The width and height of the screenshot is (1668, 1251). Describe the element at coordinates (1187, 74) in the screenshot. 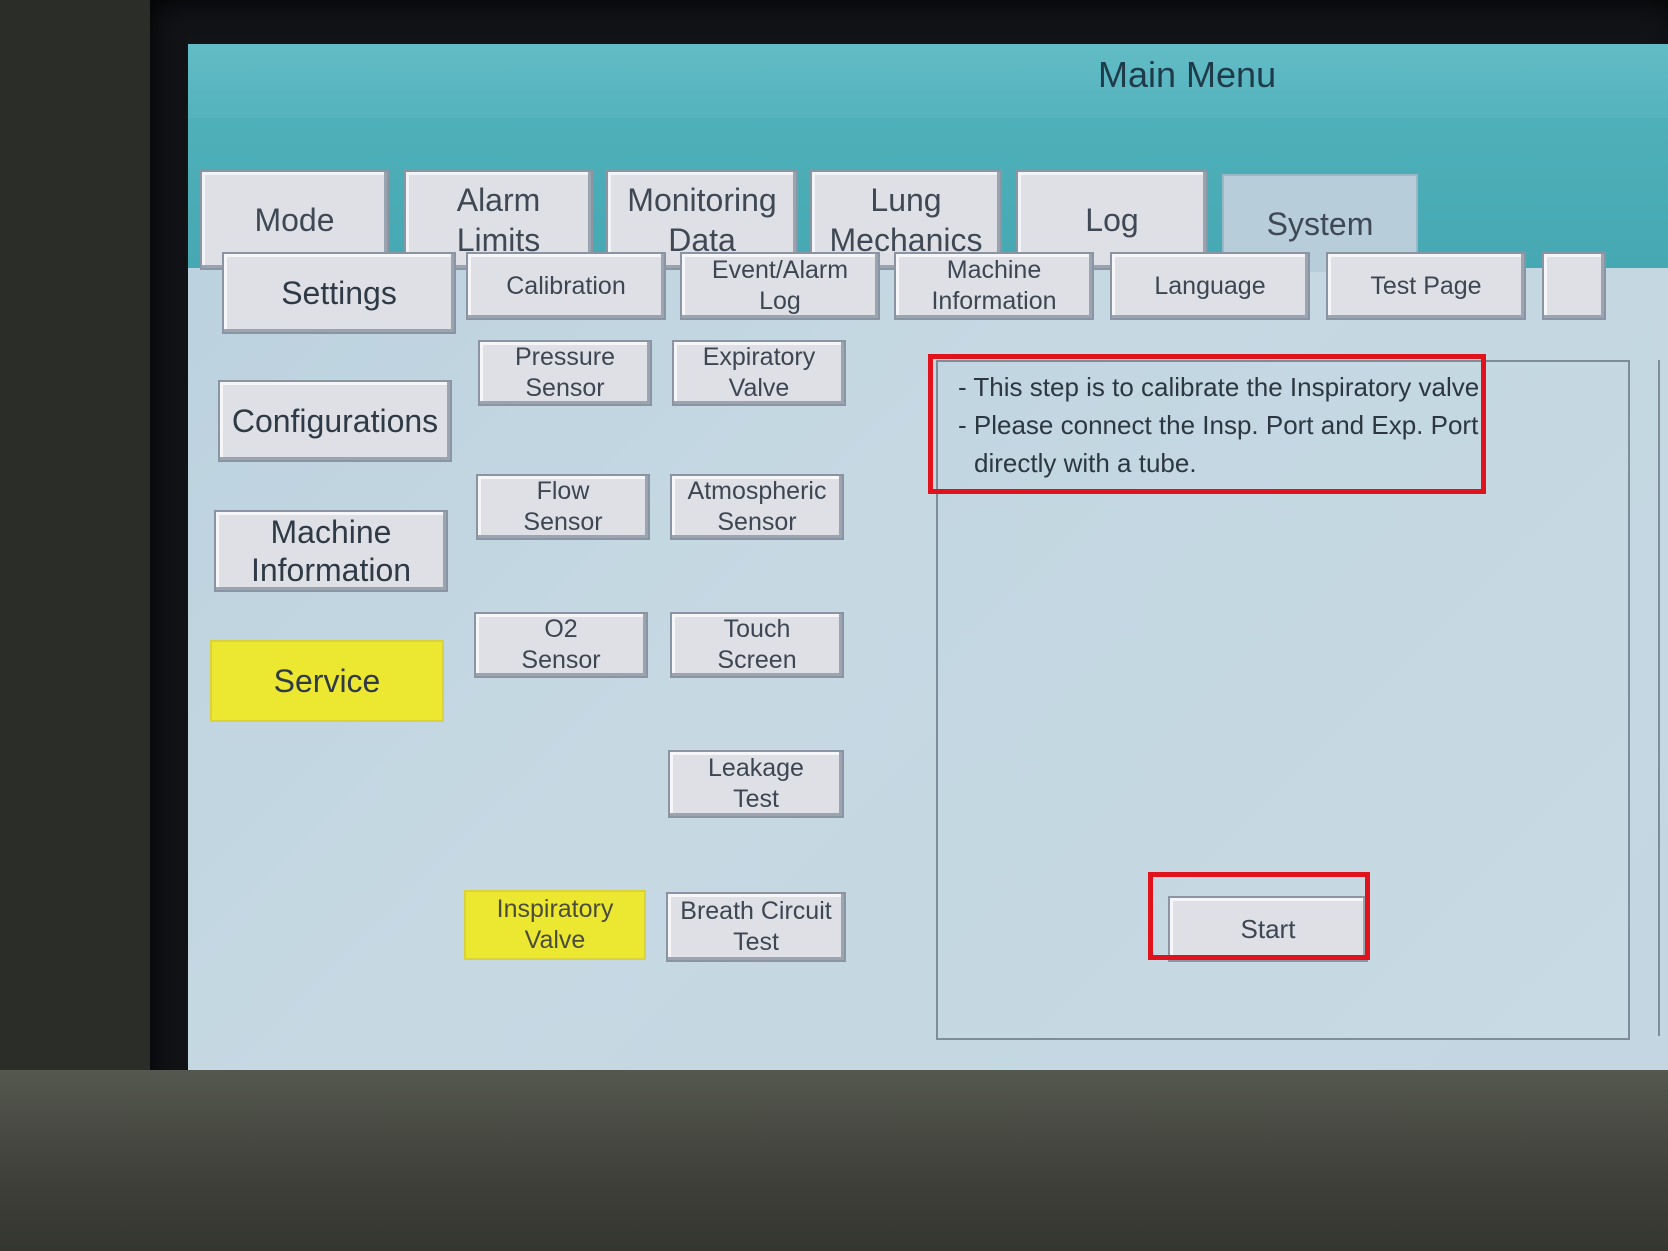

I see `page-title: Main Menu` at that location.